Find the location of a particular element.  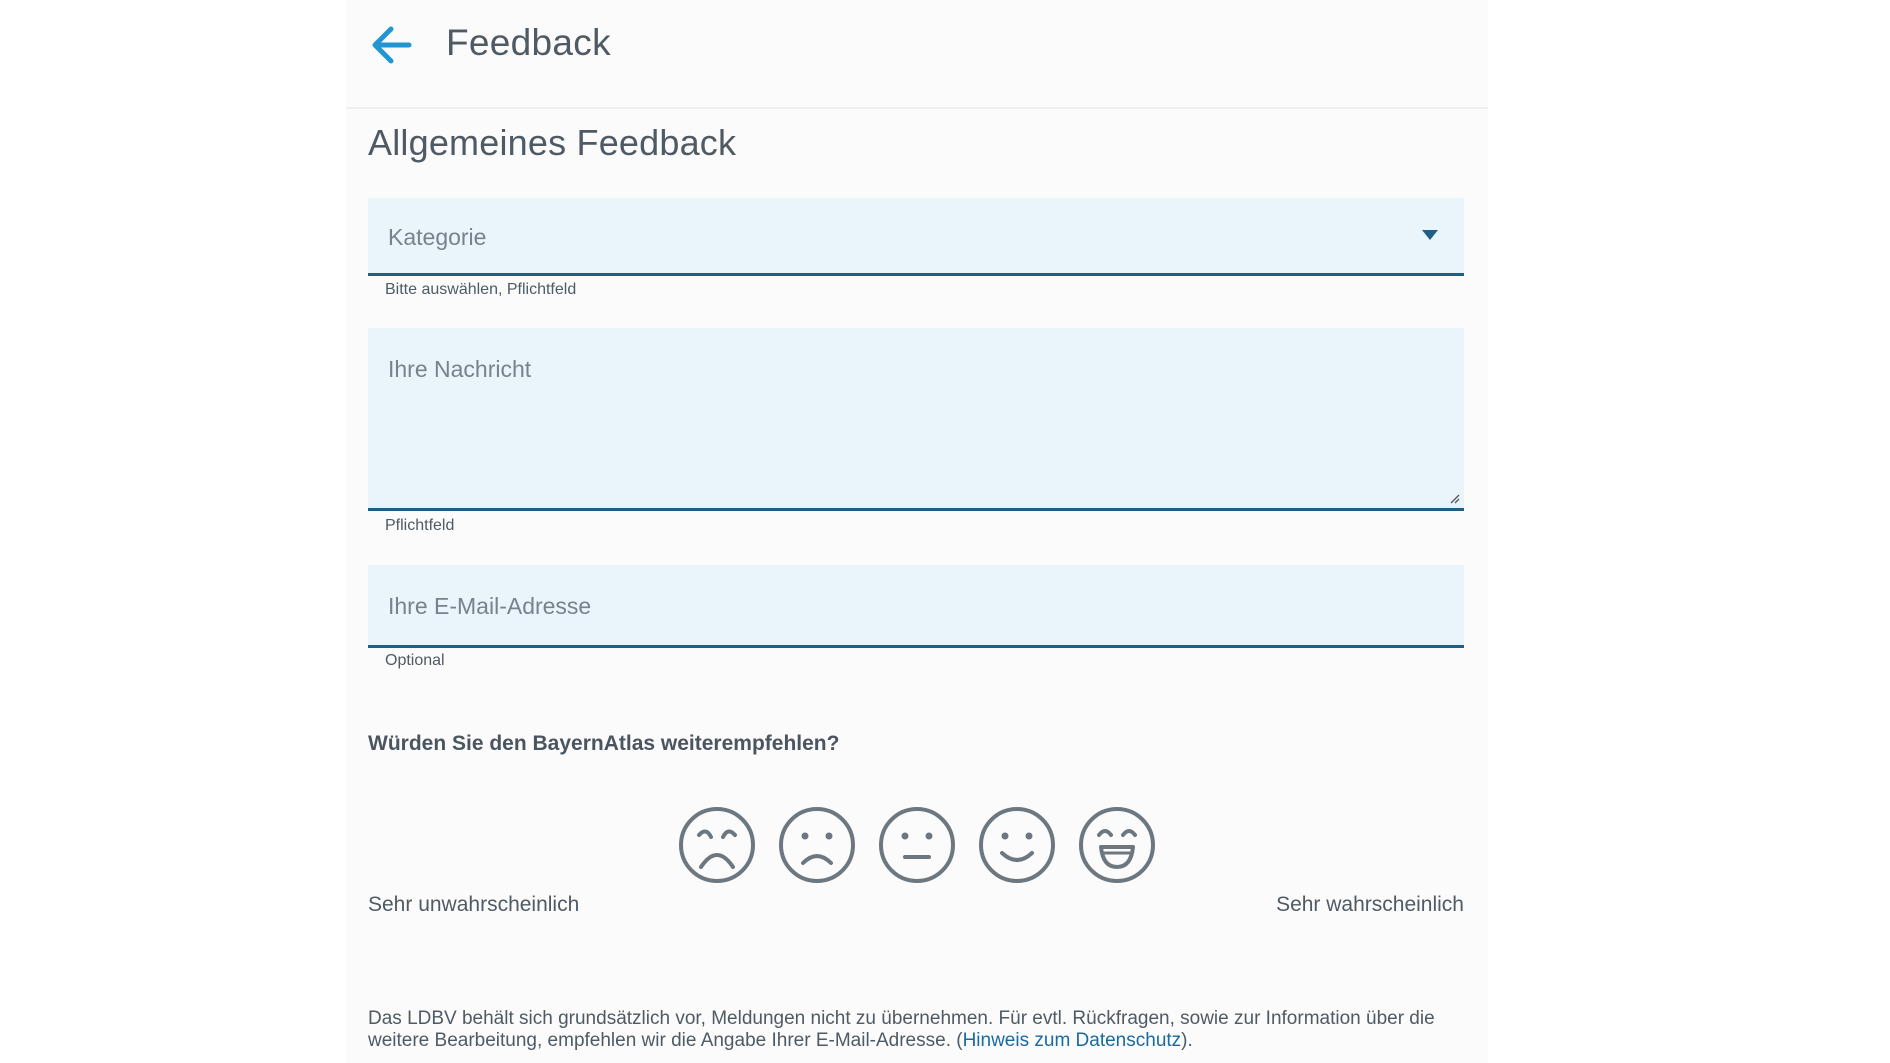

neutral-face-icon is located at coordinates (917, 845).